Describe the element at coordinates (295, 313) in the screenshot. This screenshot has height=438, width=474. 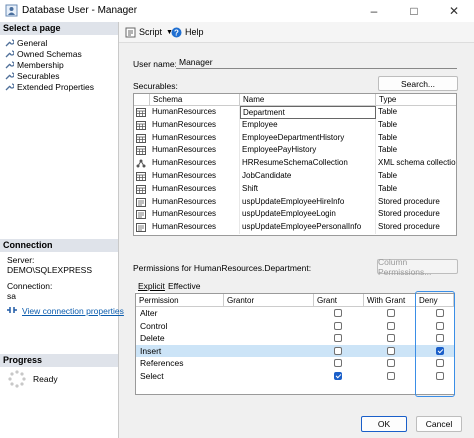
I see `permission-row-alter: Alter` at that location.